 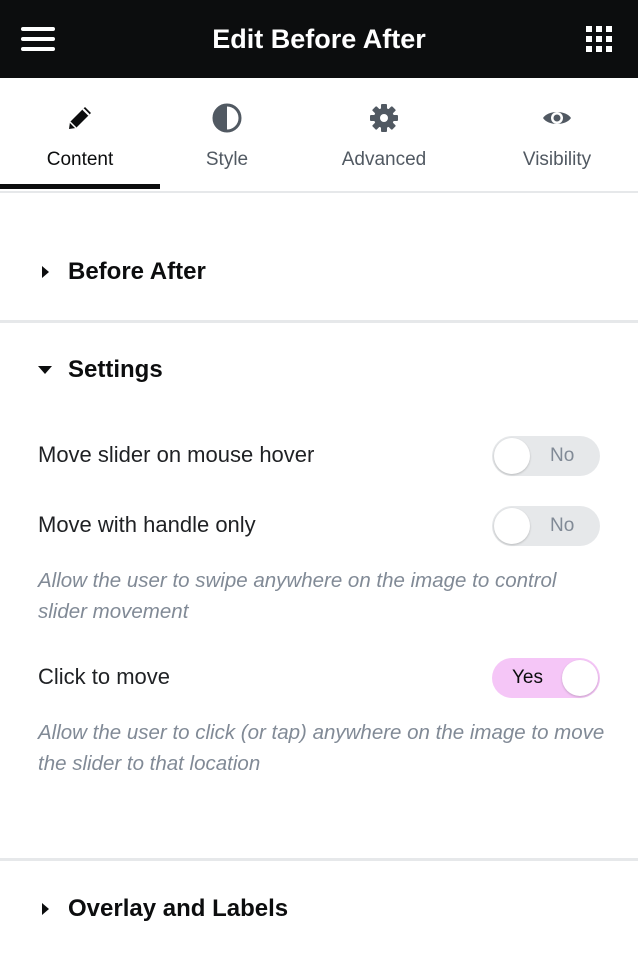 What do you see at coordinates (600, 39) in the screenshot?
I see `grid-apps-icon` at bounding box center [600, 39].